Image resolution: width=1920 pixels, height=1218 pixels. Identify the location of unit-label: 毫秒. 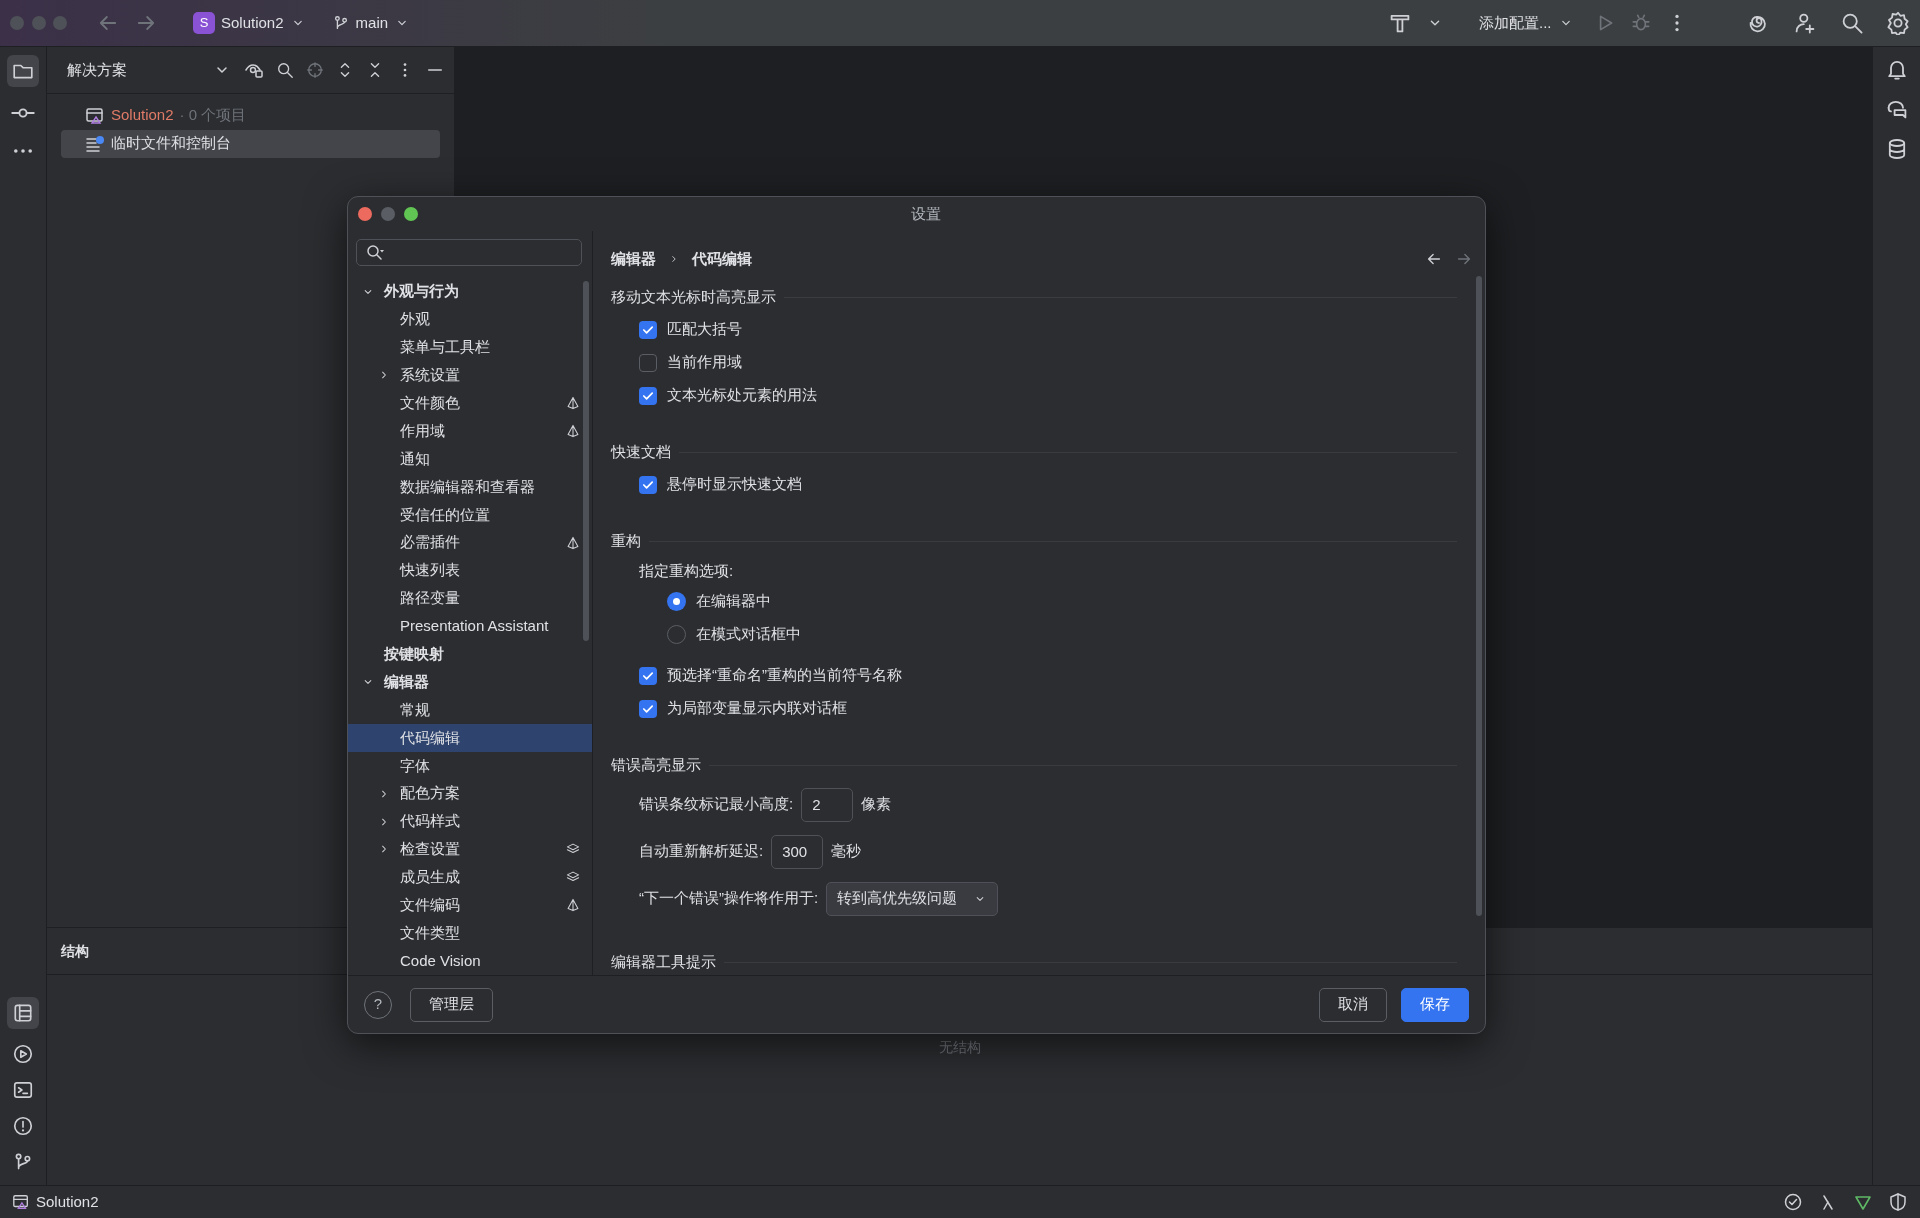
(846, 851).